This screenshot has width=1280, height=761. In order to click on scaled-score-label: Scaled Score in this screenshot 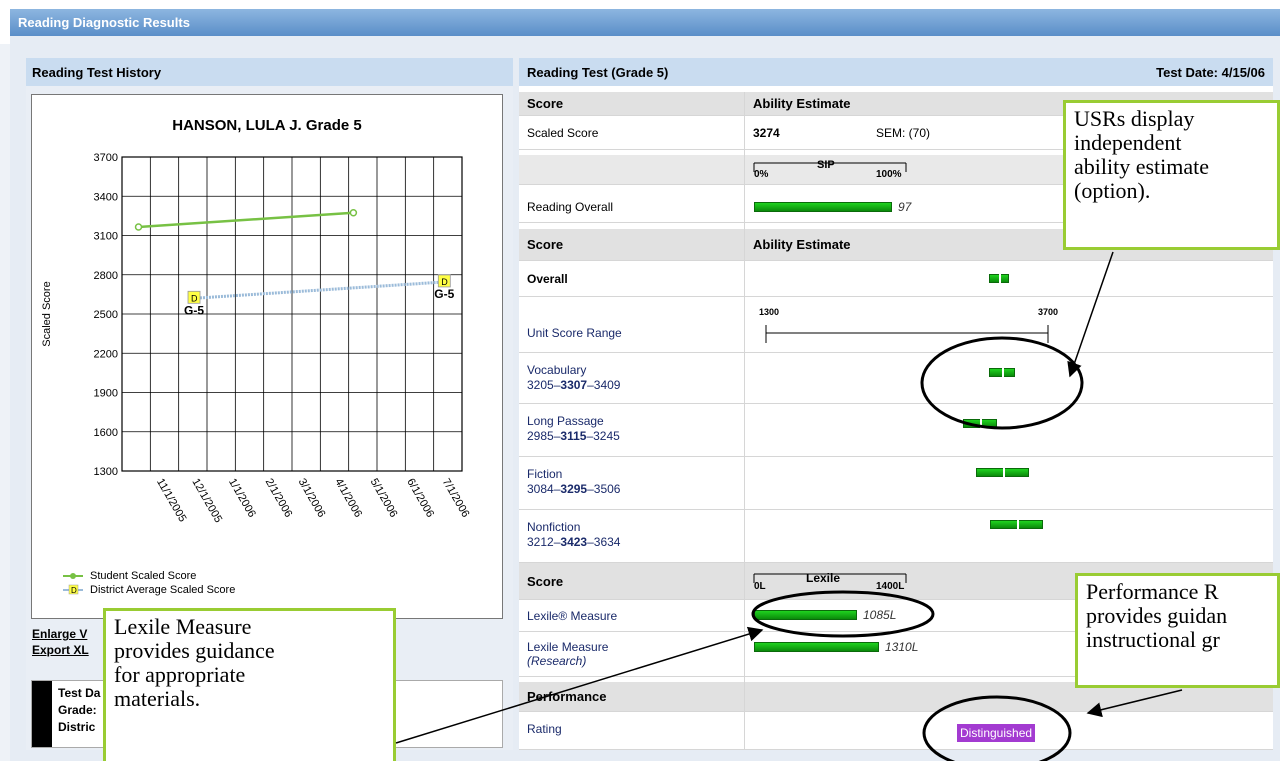, I will do `click(563, 133)`.